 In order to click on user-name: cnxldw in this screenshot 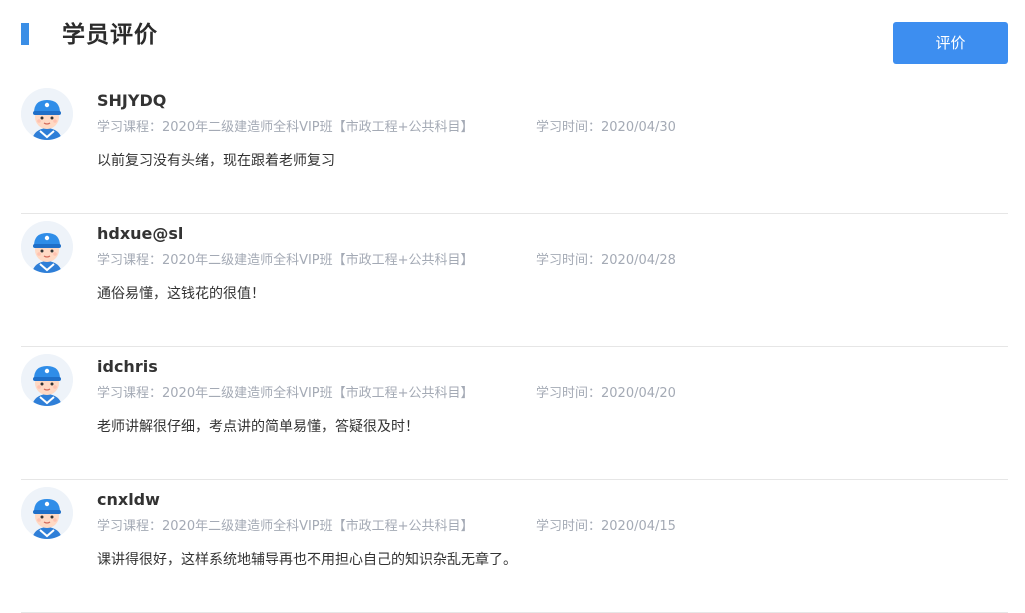, I will do `click(128, 499)`.